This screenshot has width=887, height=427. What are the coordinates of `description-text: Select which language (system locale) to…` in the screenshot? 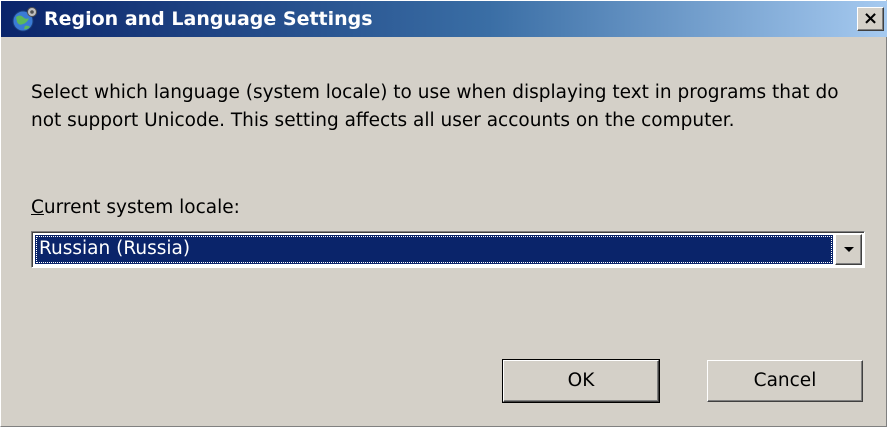 It's located at (435, 106).